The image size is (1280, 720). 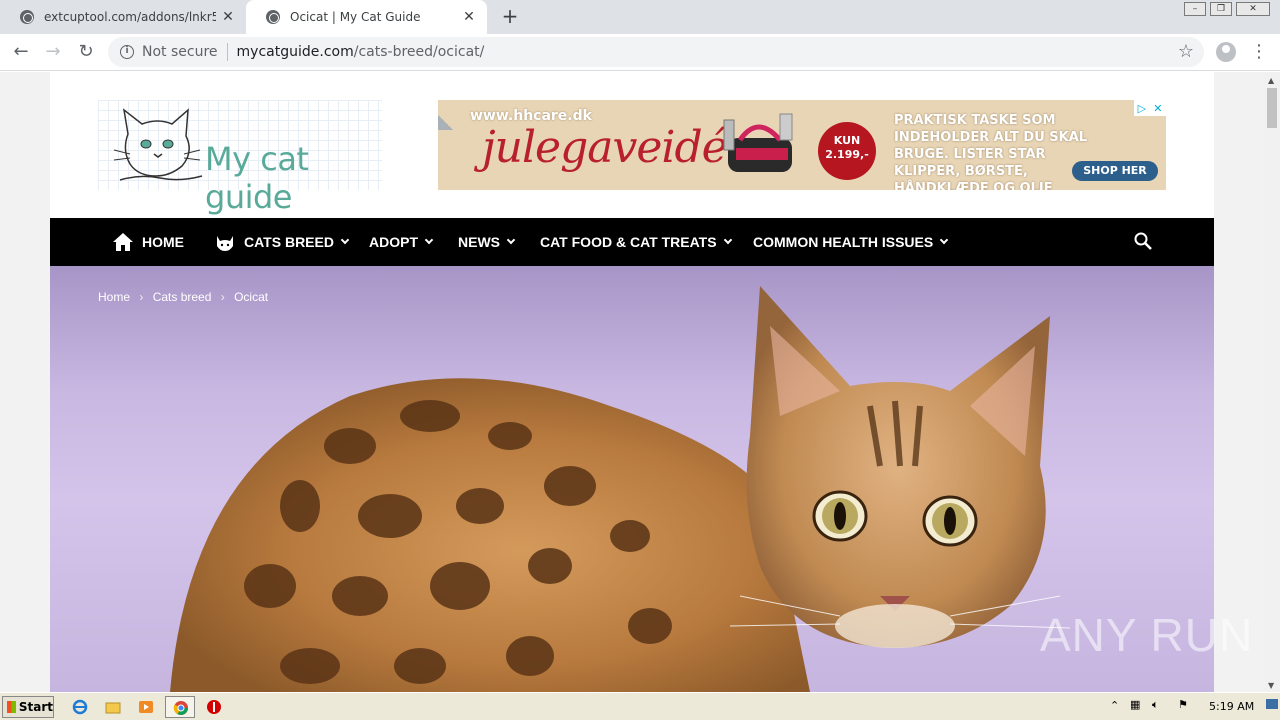 What do you see at coordinates (1272, 704) in the screenshot?
I see `show-desktop-icon` at bounding box center [1272, 704].